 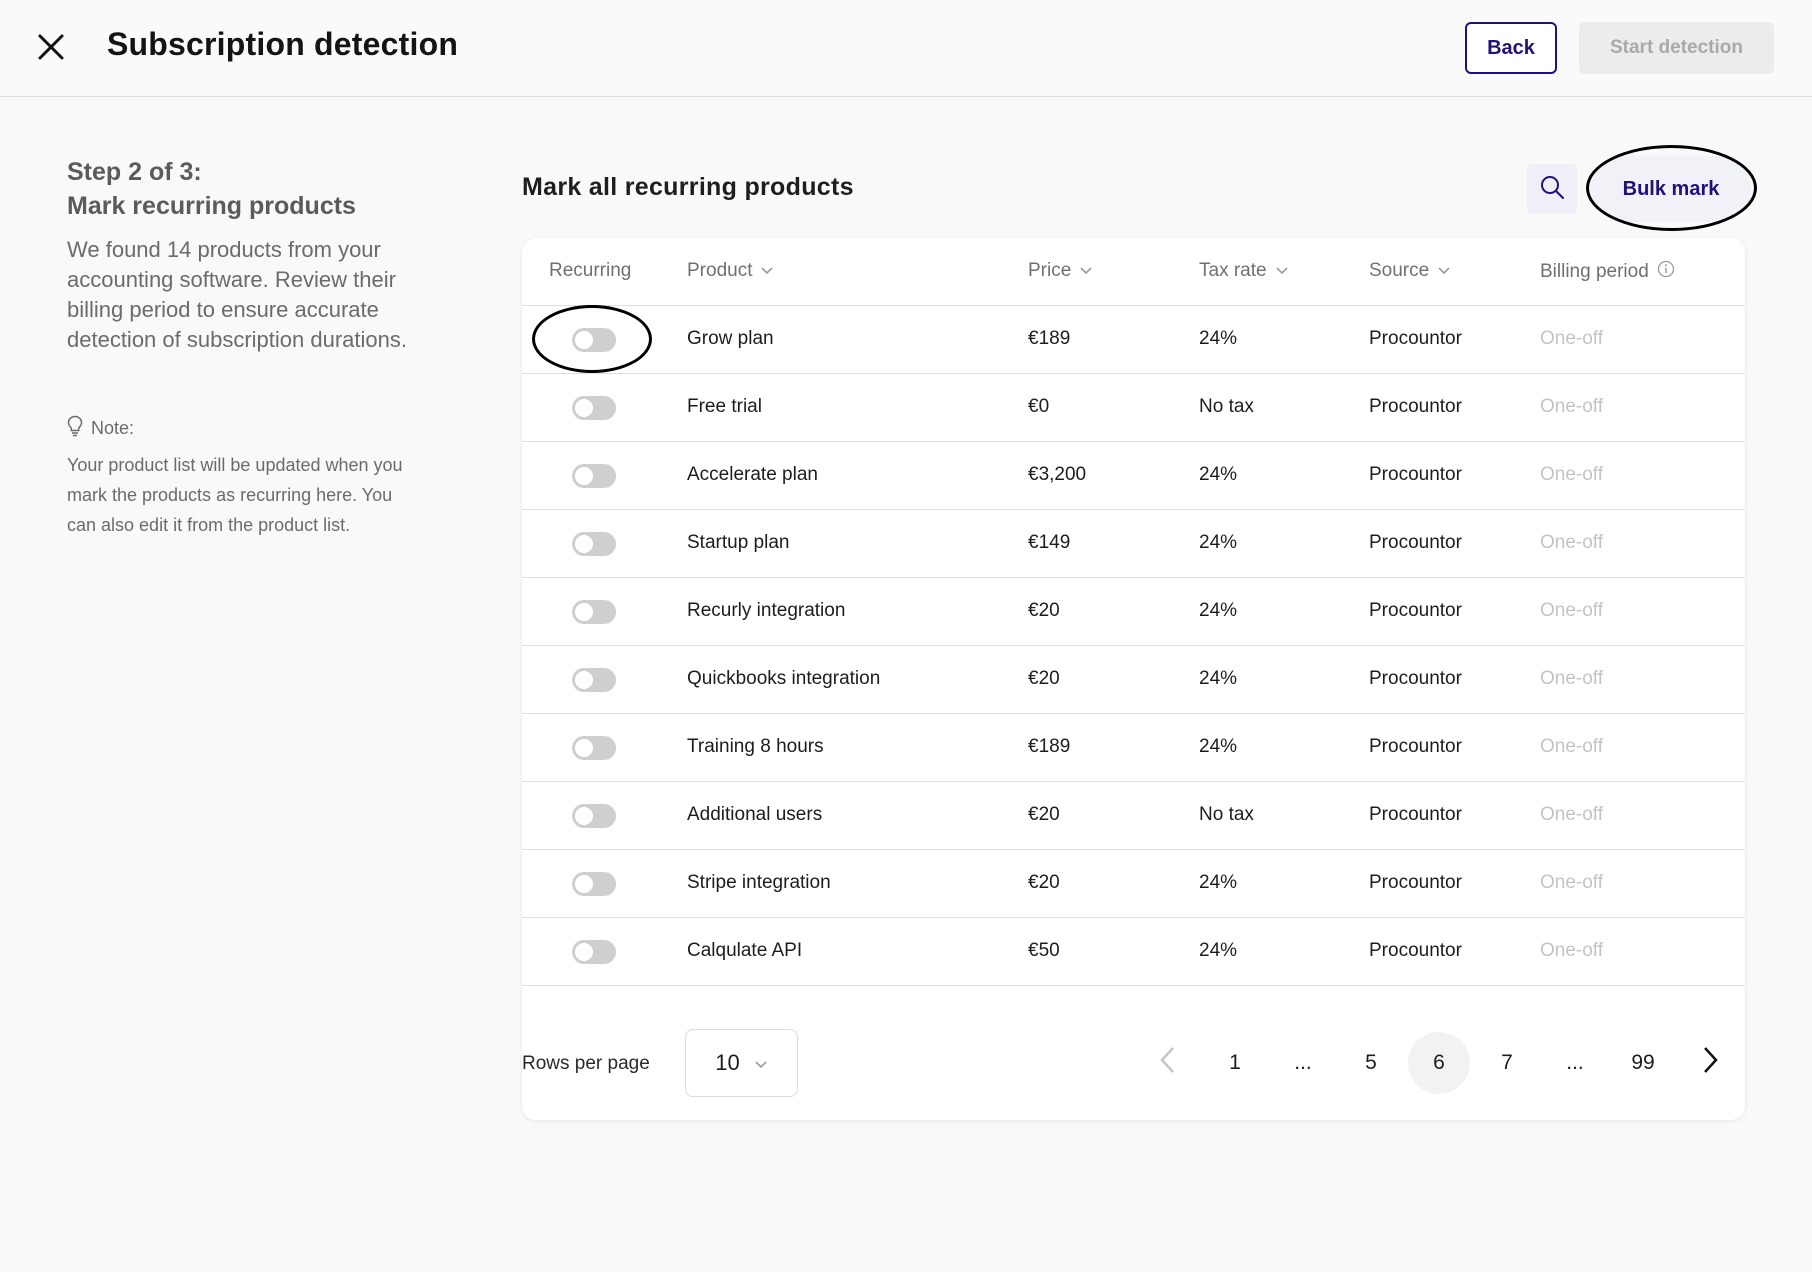 I want to click on note-header: Note:, so click(x=237, y=428).